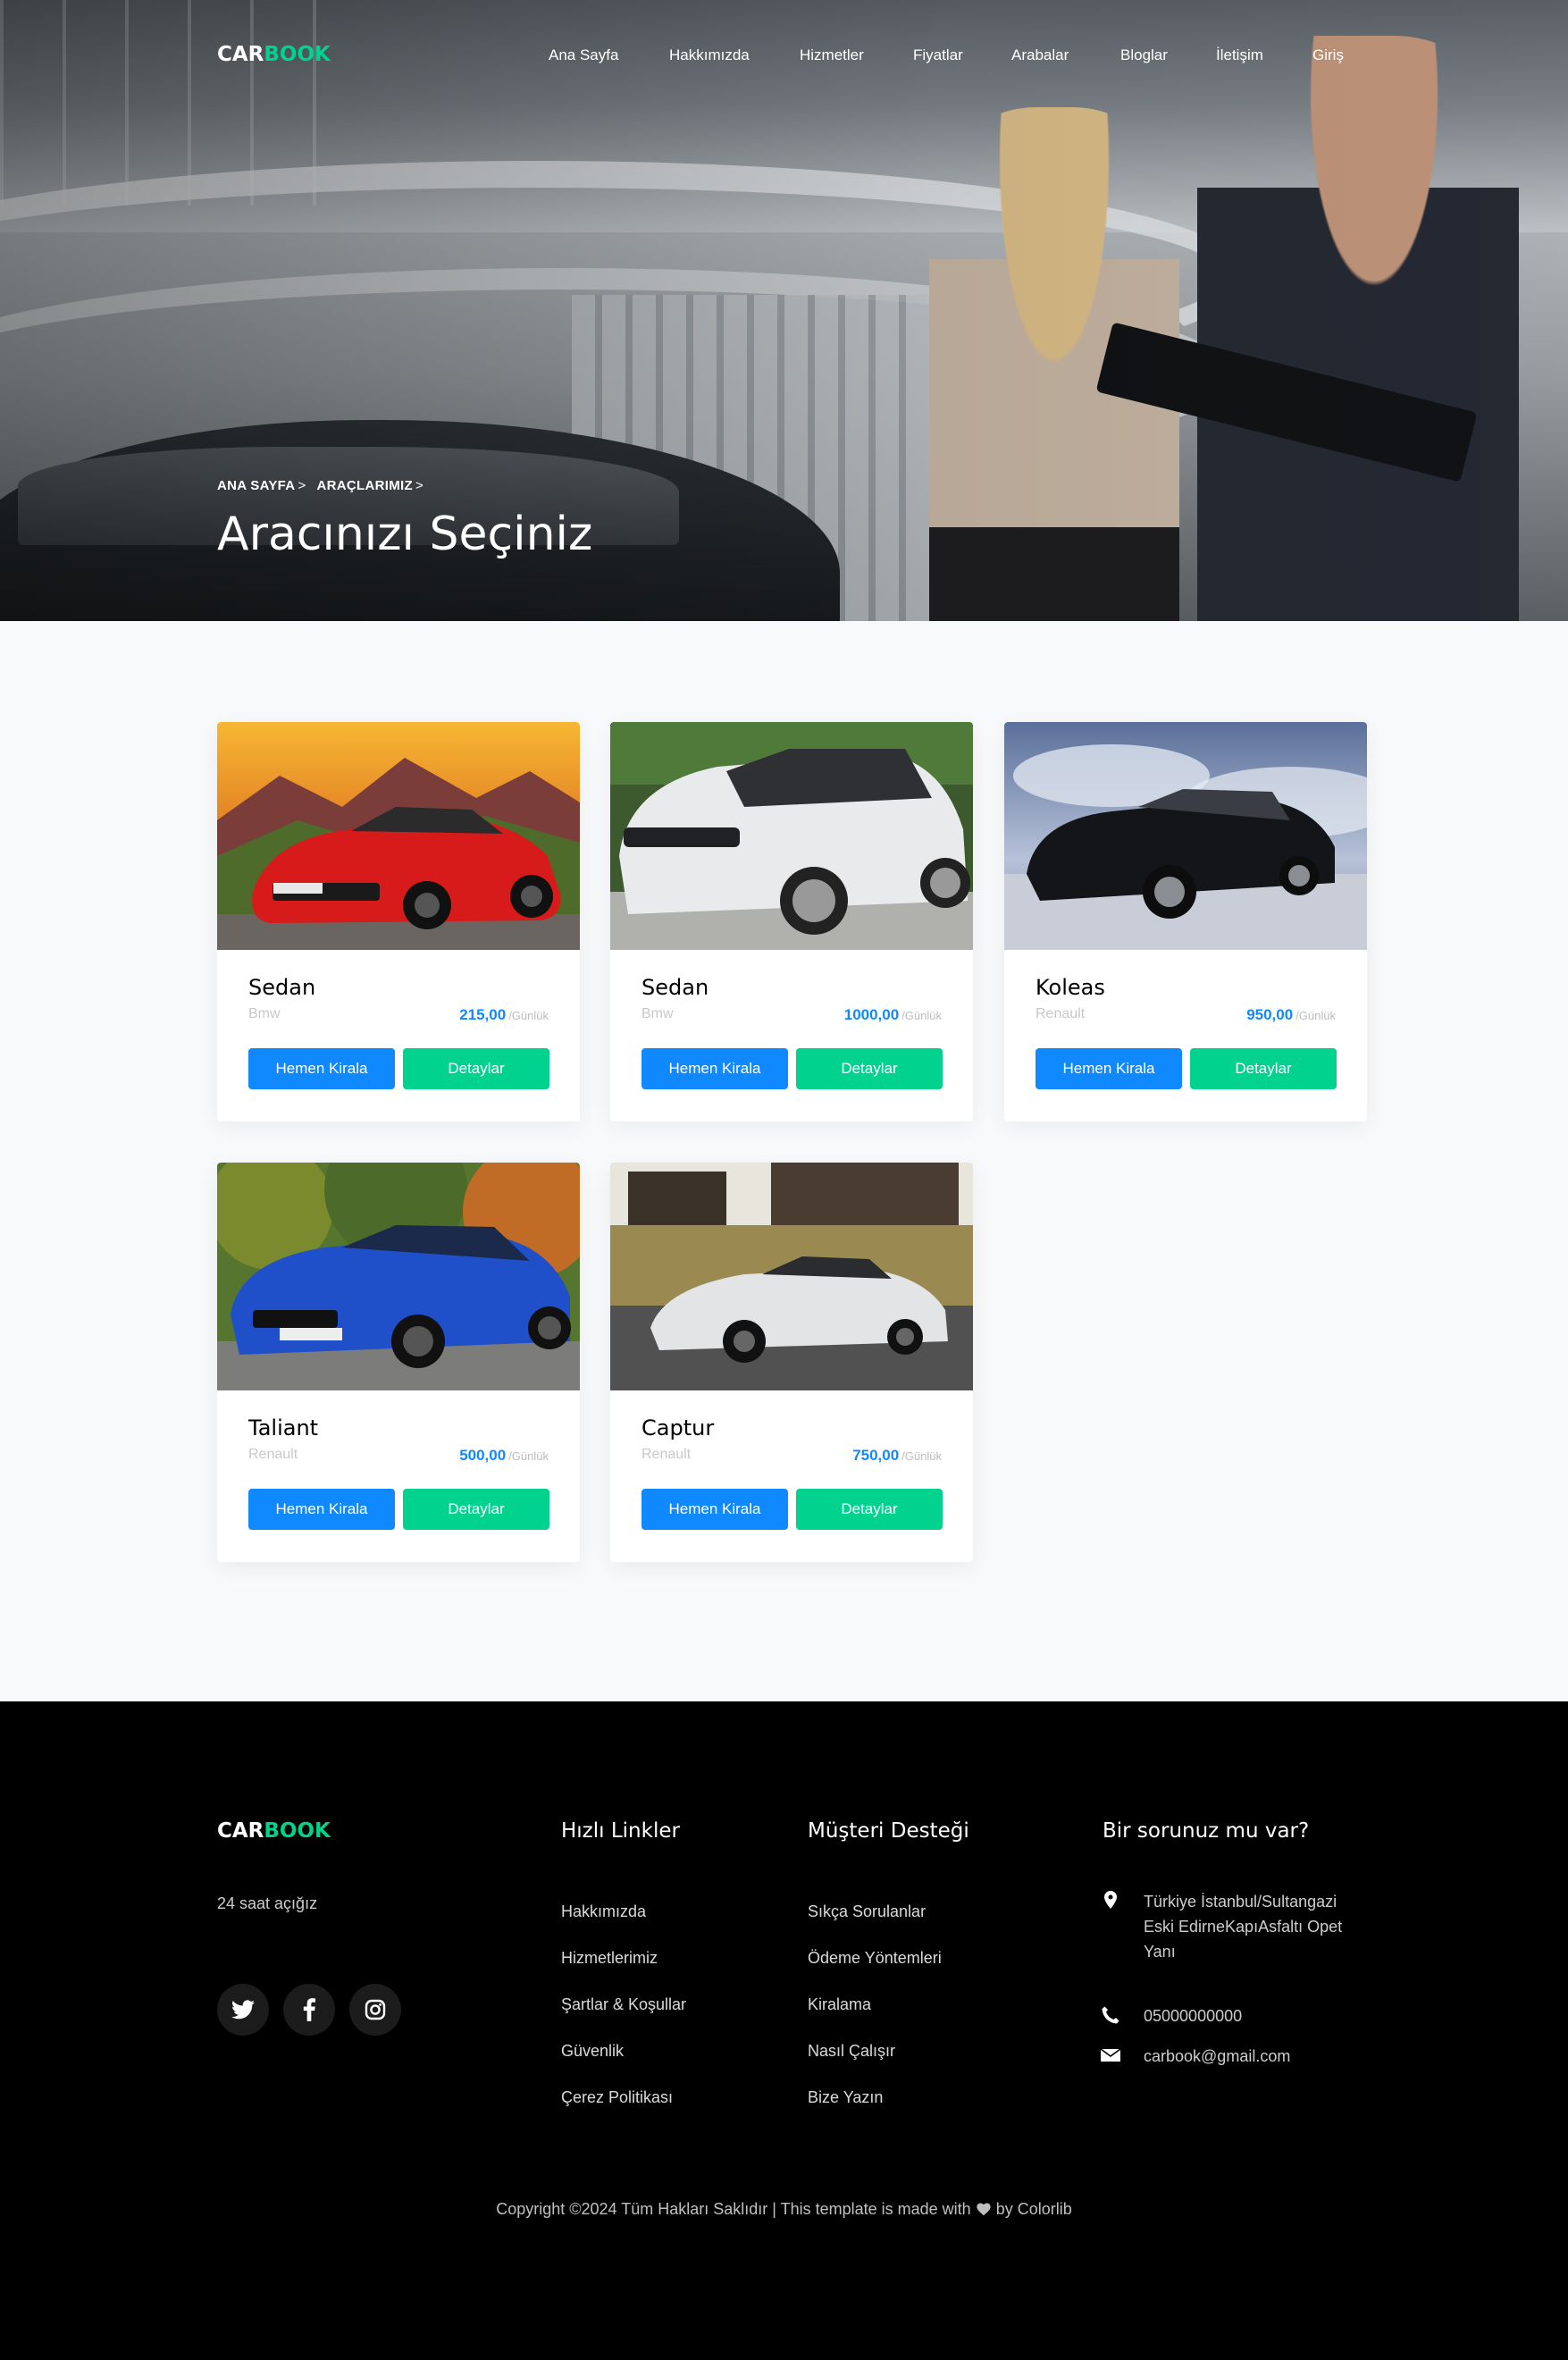  What do you see at coordinates (240, 54) in the screenshot?
I see `brand-part1: CAR` at bounding box center [240, 54].